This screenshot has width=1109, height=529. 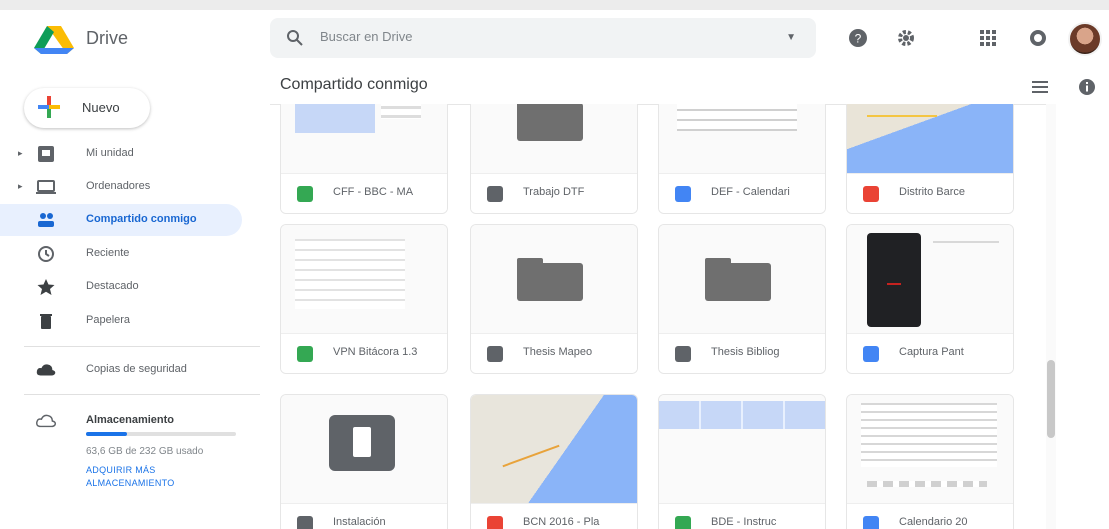 I want to click on file-name: Calendario 20, so click(x=933, y=522).